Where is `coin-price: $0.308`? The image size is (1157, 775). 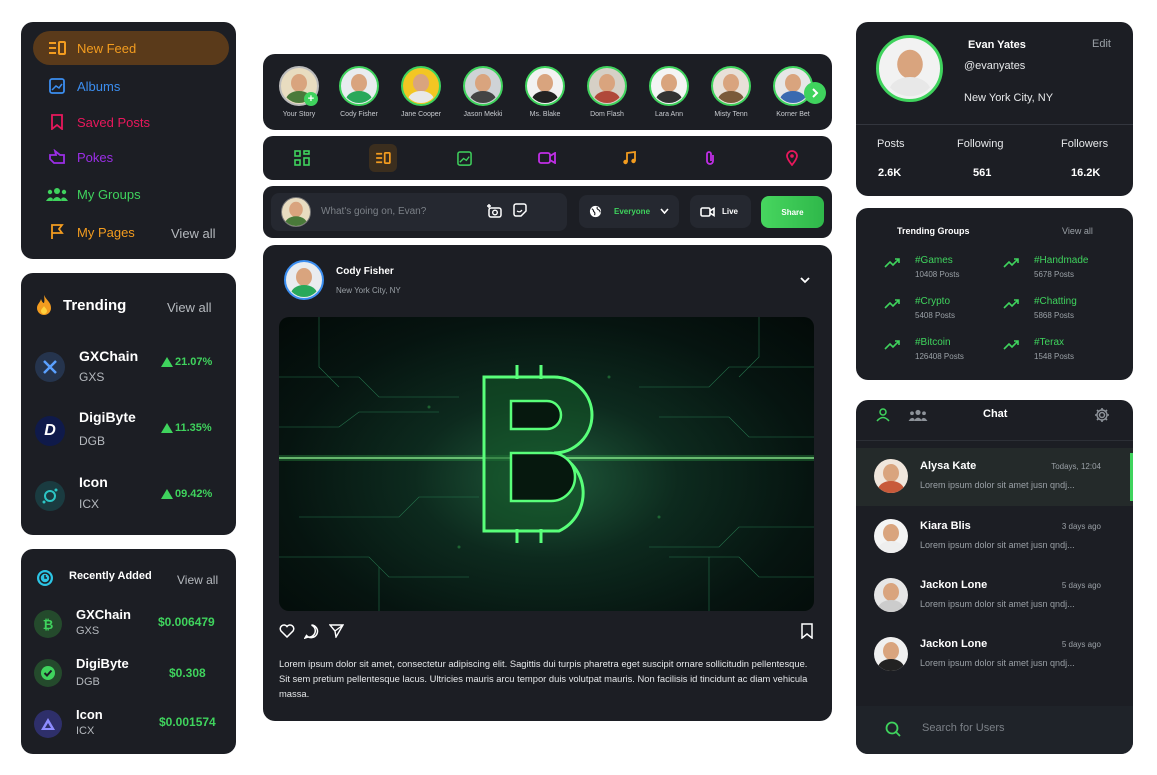
coin-price: $0.308 is located at coordinates (187, 673).